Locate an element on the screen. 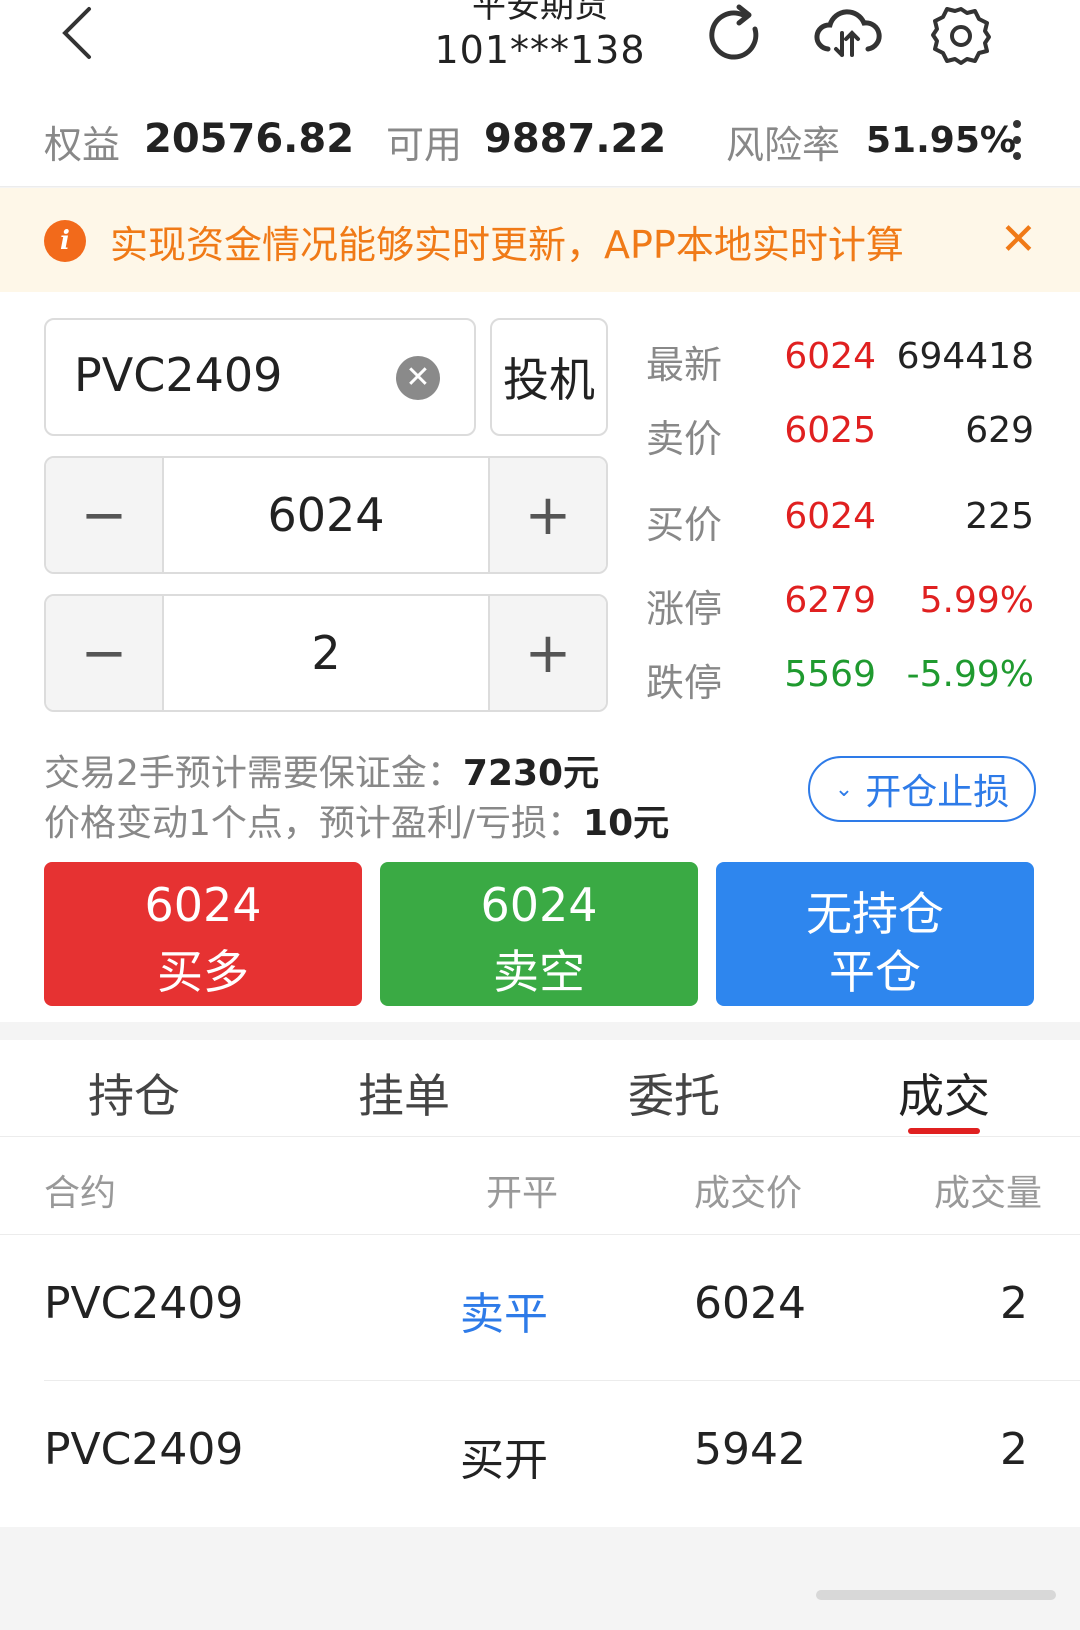 The width and height of the screenshot is (1080, 1630). close-position-button: 无持仓 平仓 is located at coordinates (875, 934).